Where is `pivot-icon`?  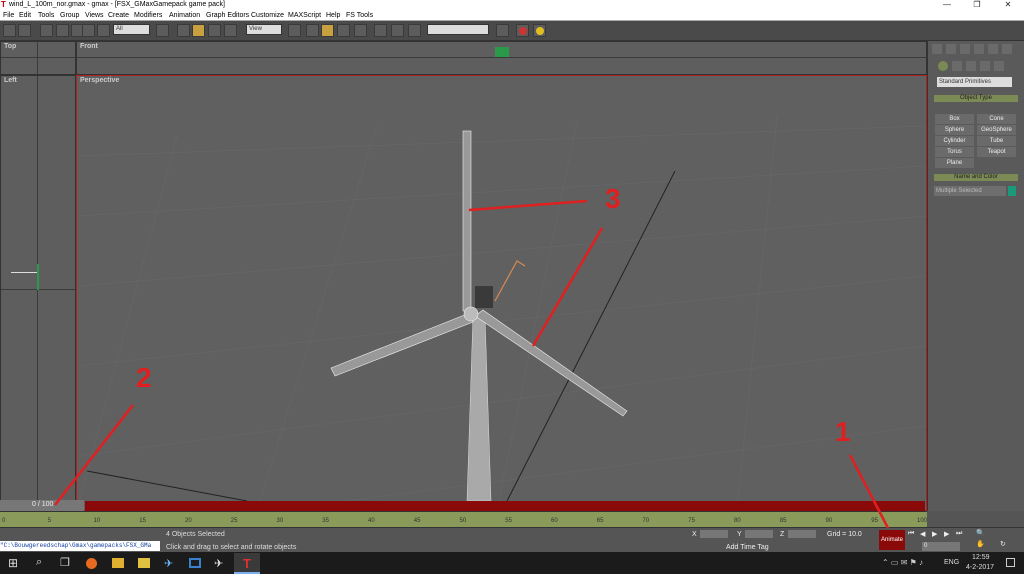 pivot-icon is located at coordinates (294, 30).